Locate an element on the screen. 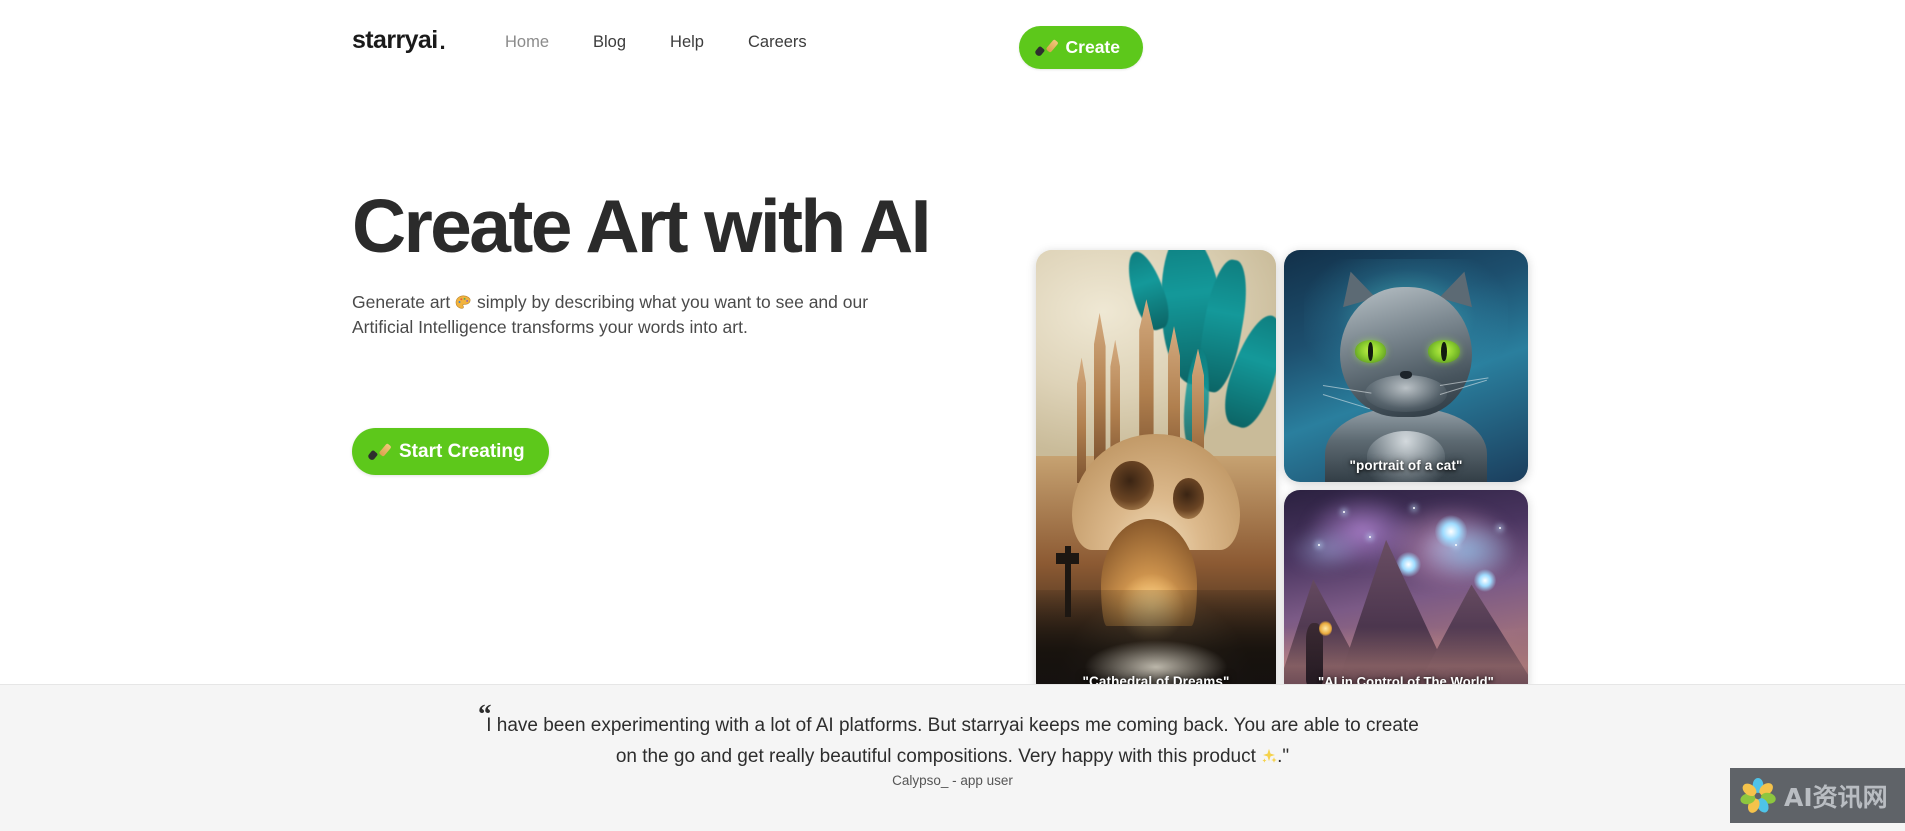 The height and width of the screenshot is (831, 1905). create-button-label: Create is located at coordinates (1092, 47).